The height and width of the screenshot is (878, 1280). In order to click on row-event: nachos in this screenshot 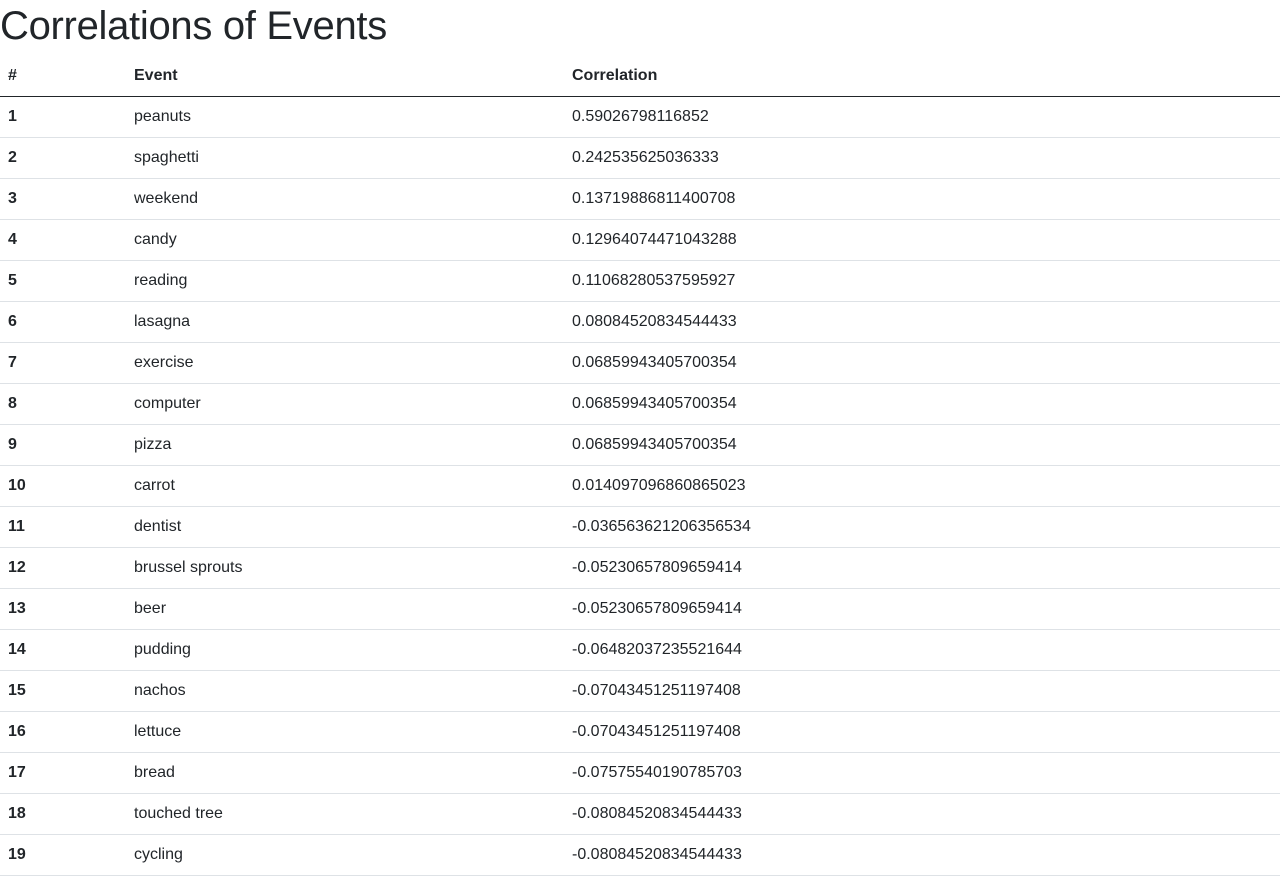, I will do `click(345, 691)`.